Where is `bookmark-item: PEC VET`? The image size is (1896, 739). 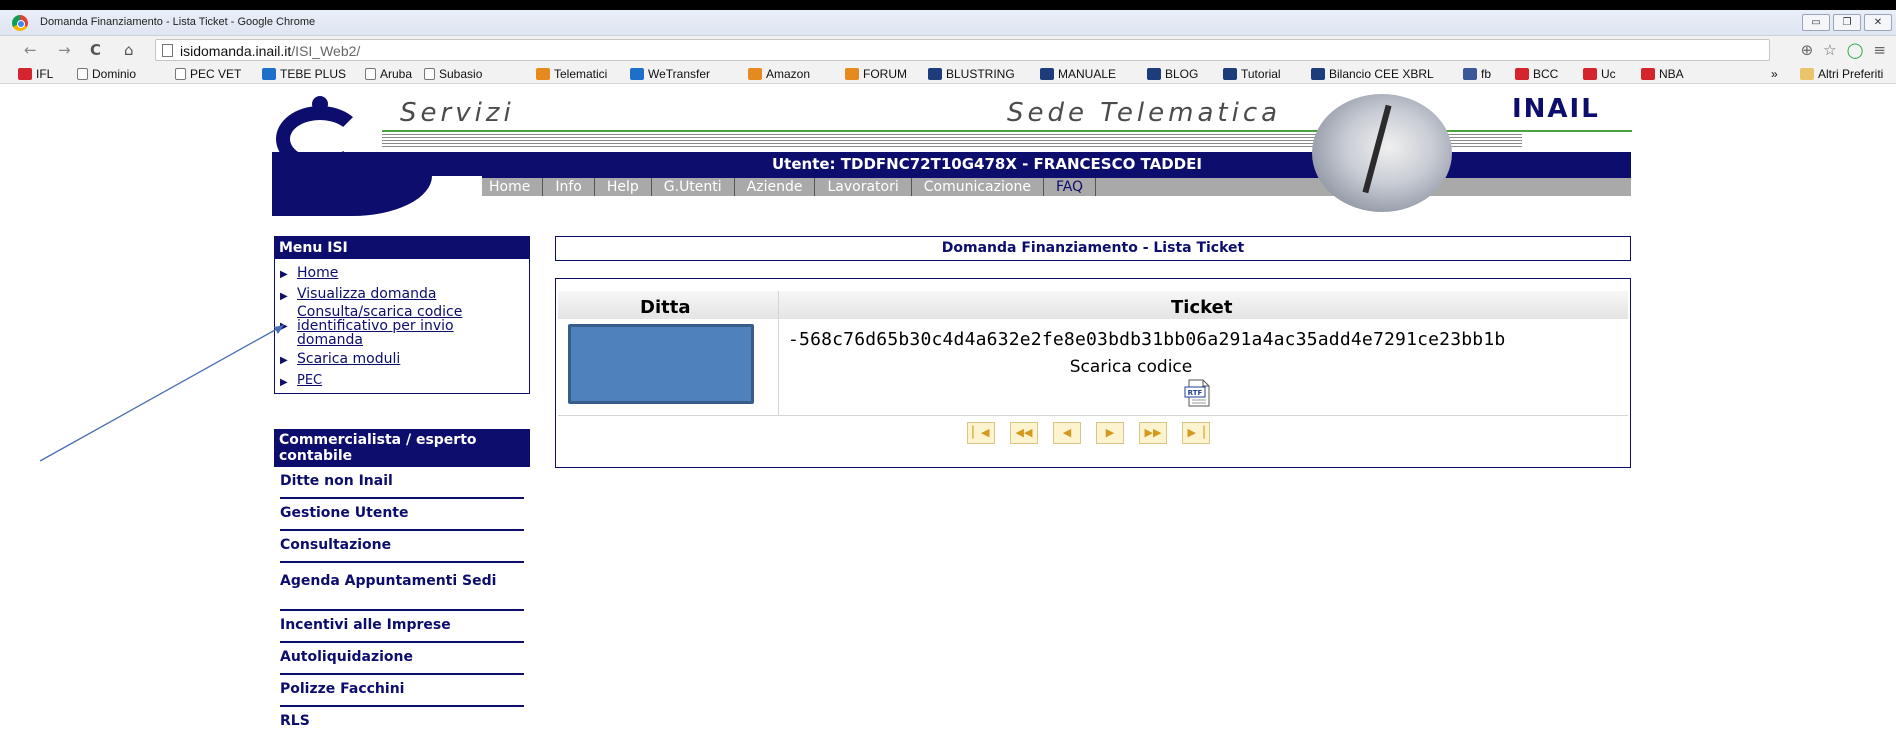 bookmark-item: PEC VET is located at coordinates (208, 74).